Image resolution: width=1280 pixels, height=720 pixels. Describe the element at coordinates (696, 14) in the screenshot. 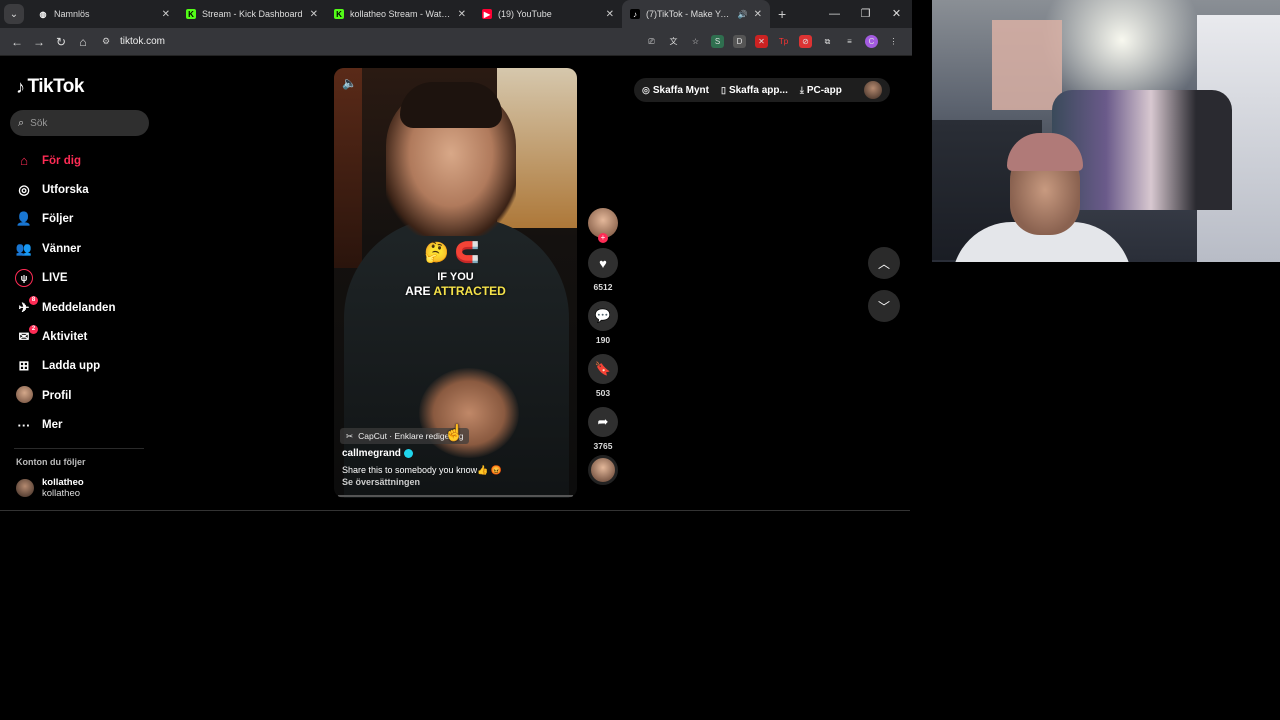

I see `browser-tab: ♪ (7)TikTok - Make Your Day 🔊 ✕` at that location.